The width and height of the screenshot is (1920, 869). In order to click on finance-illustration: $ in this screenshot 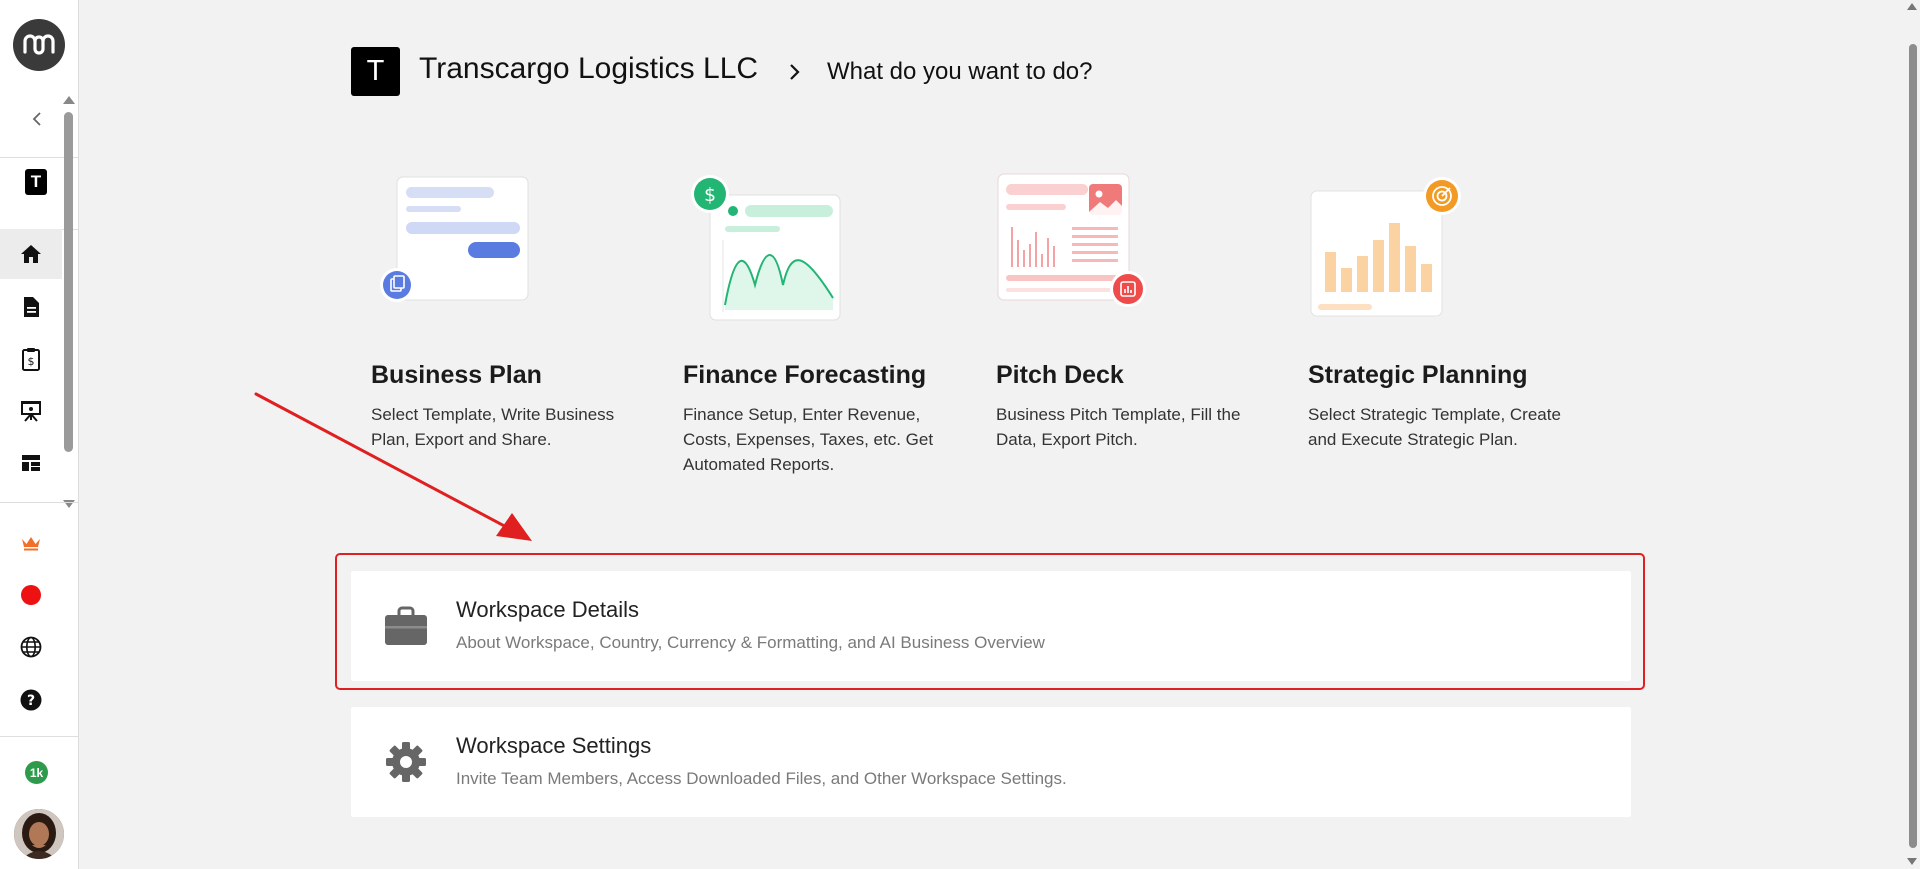, I will do `click(753, 255)`.